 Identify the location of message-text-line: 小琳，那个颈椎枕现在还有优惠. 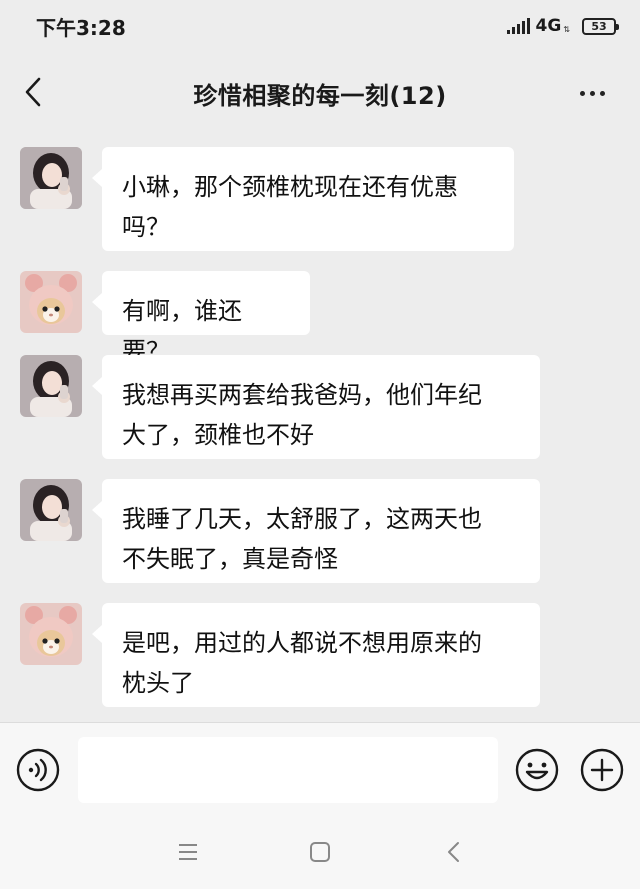
(290, 187).